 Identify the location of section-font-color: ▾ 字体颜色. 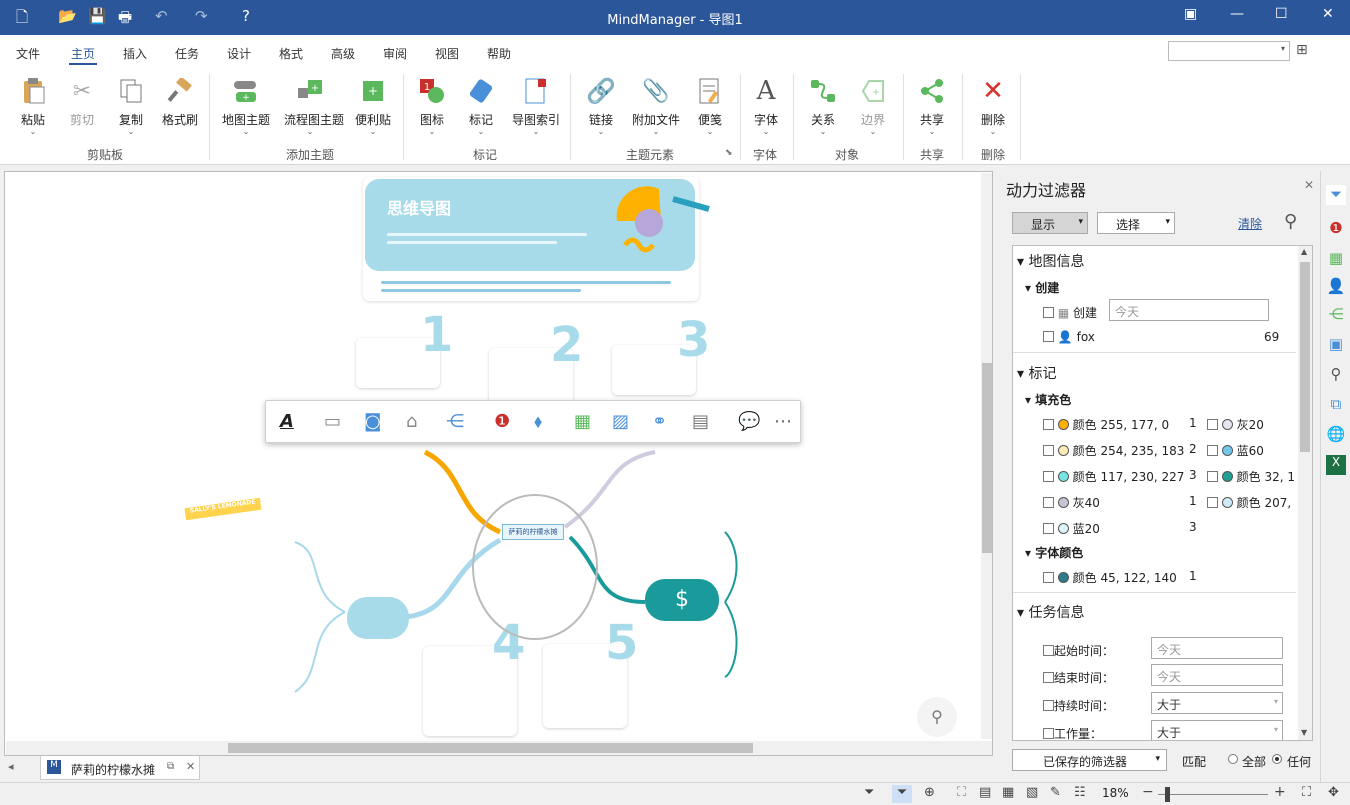
(1054, 552).